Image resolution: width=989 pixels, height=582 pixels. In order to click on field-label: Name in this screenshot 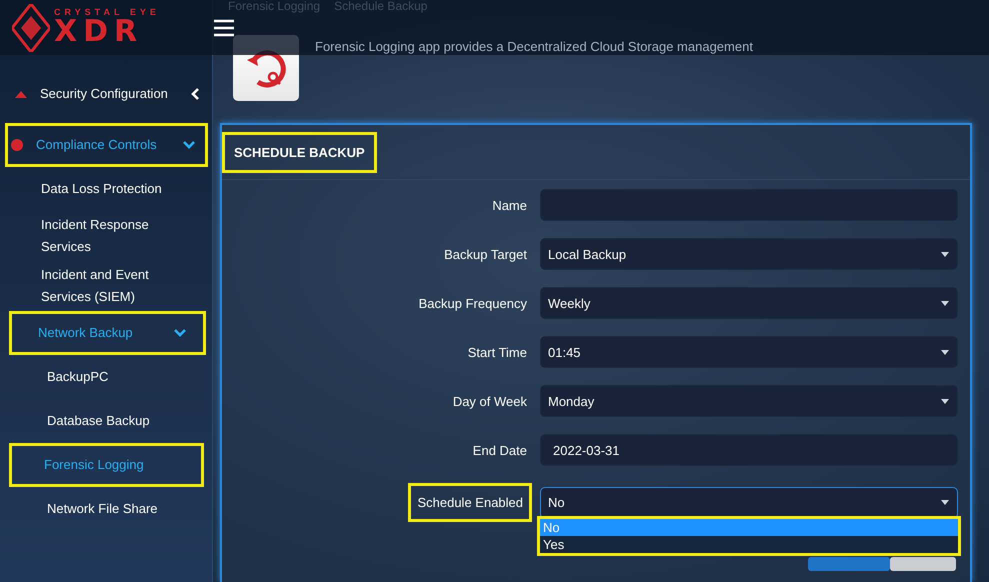, I will do `click(509, 205)`.